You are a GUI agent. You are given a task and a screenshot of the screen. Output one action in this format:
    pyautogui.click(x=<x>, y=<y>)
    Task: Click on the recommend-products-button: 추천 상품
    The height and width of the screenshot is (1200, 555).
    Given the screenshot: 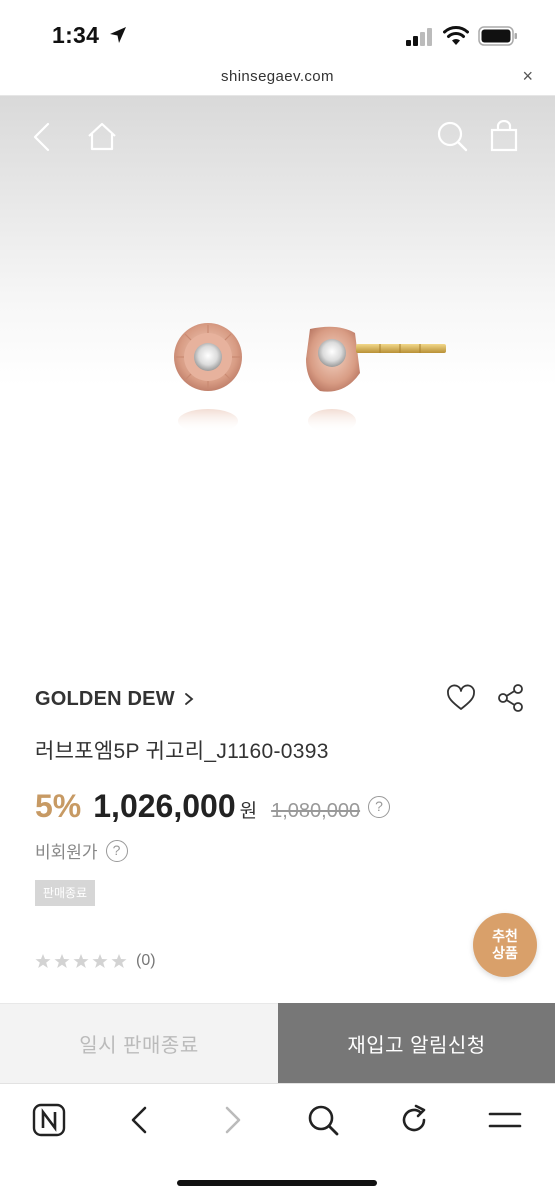 What is the action you would take?
    pyautogui.click(x=505, y=945)
    